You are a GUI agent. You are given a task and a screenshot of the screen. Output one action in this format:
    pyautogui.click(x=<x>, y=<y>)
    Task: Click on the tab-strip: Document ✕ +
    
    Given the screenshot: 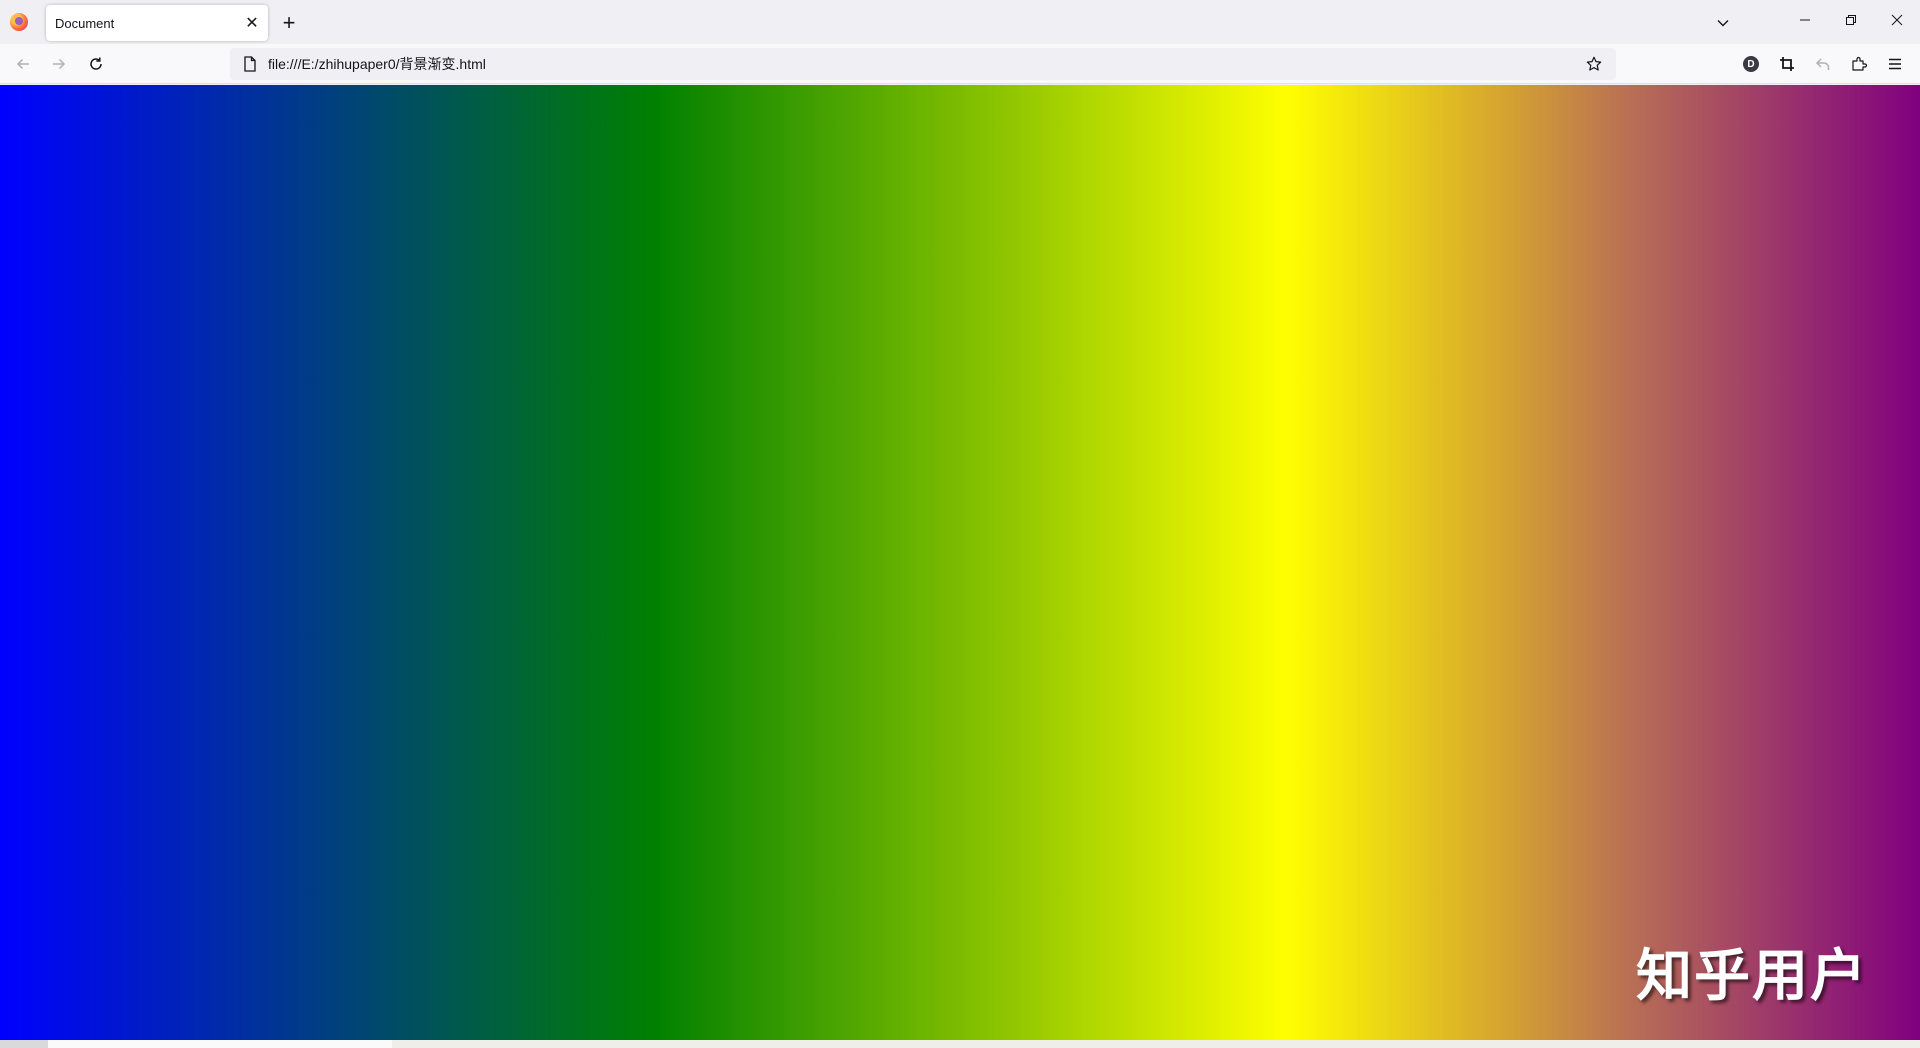 What is the action you would take?
    pyautogui.click(x=960, y=22)
    